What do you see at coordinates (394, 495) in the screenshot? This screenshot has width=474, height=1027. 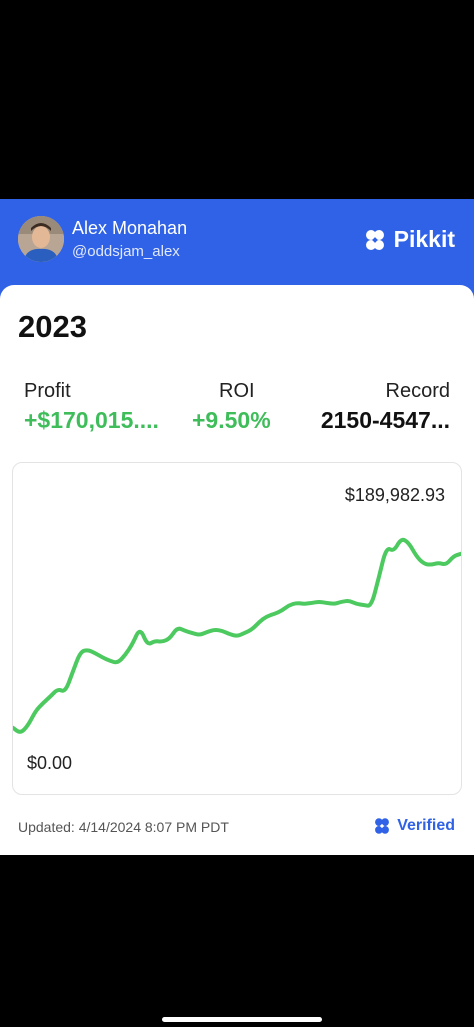 I see `chart-max-label: $189,982.93` at bounding box center [394, 495].